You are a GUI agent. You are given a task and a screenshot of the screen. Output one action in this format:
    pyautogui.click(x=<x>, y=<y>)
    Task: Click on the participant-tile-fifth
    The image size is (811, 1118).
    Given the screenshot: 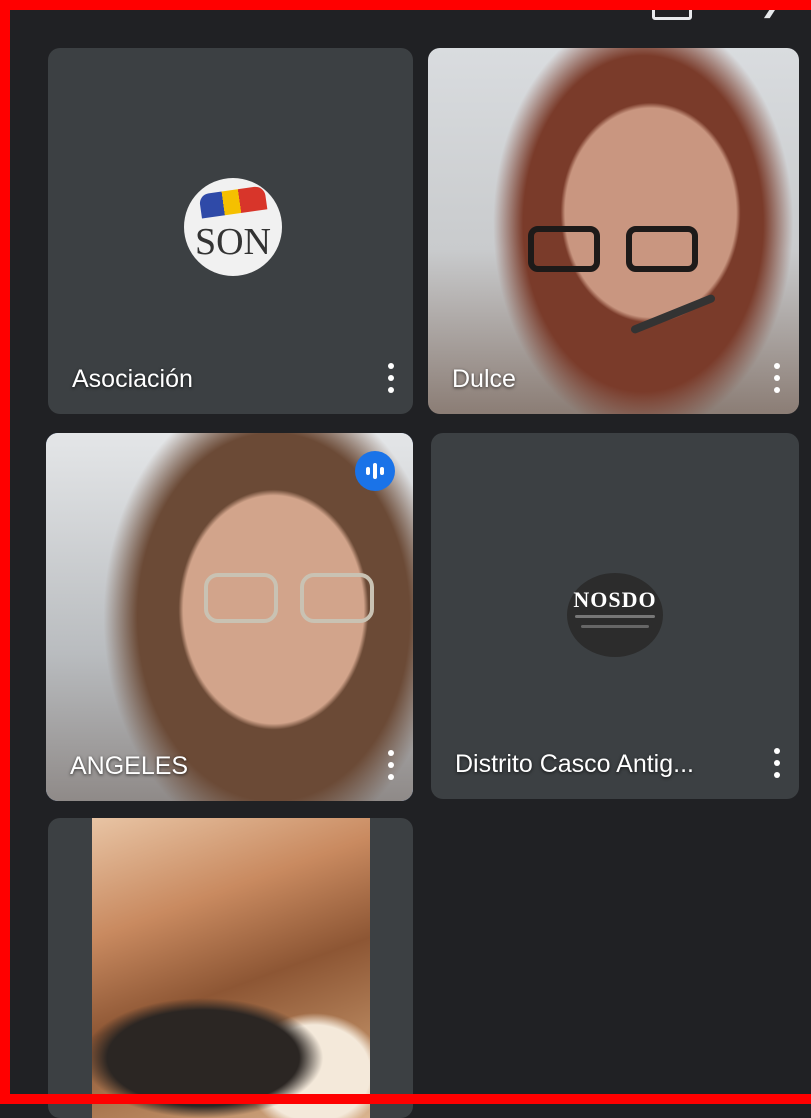 What is the action you would take?
    pyautogui.click(x=230, y=968)
    